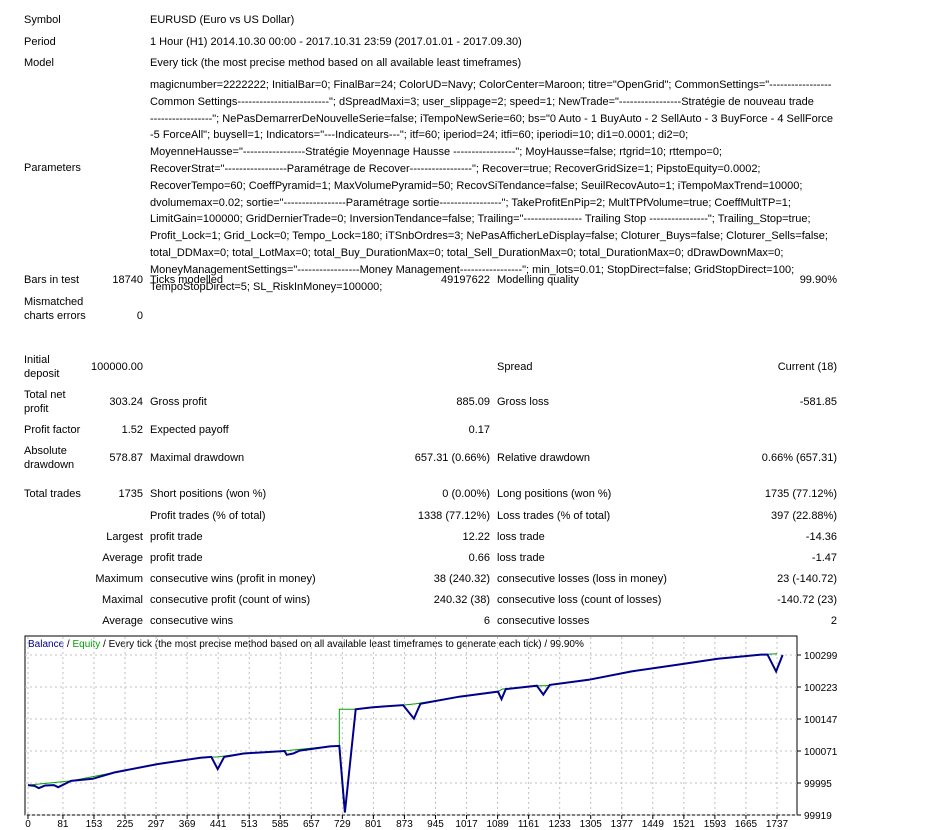 This screenshot has width=945, height=830. I want to click on gross-loss-label: Gross loss, so click(523, 402).